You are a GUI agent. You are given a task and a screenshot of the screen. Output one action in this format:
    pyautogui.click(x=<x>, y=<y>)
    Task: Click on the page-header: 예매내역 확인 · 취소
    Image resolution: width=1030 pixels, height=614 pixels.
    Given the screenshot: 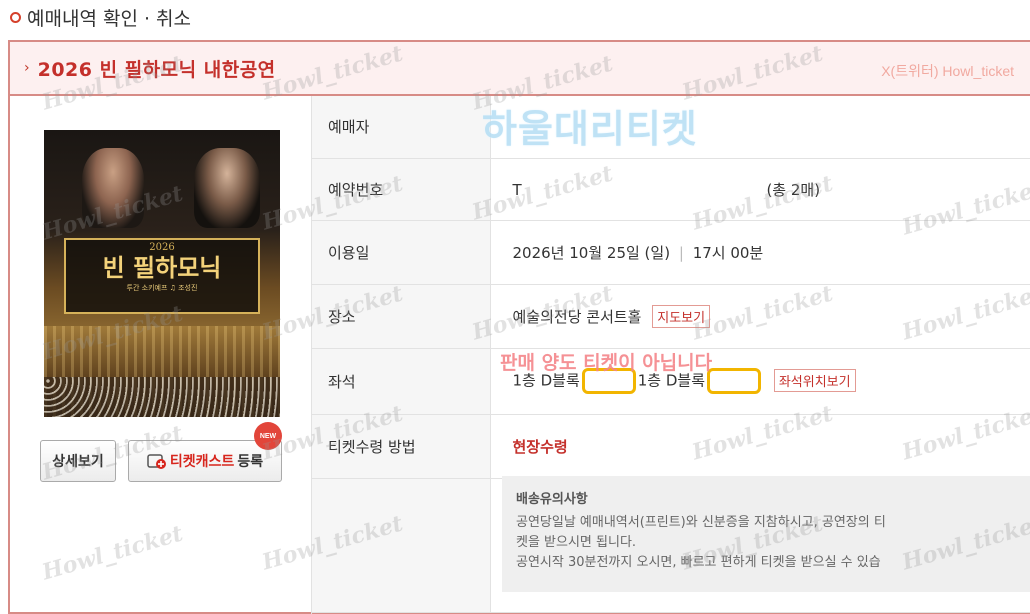 What is the action you would take?
    pyautogui.click(x=100, y=17)
    